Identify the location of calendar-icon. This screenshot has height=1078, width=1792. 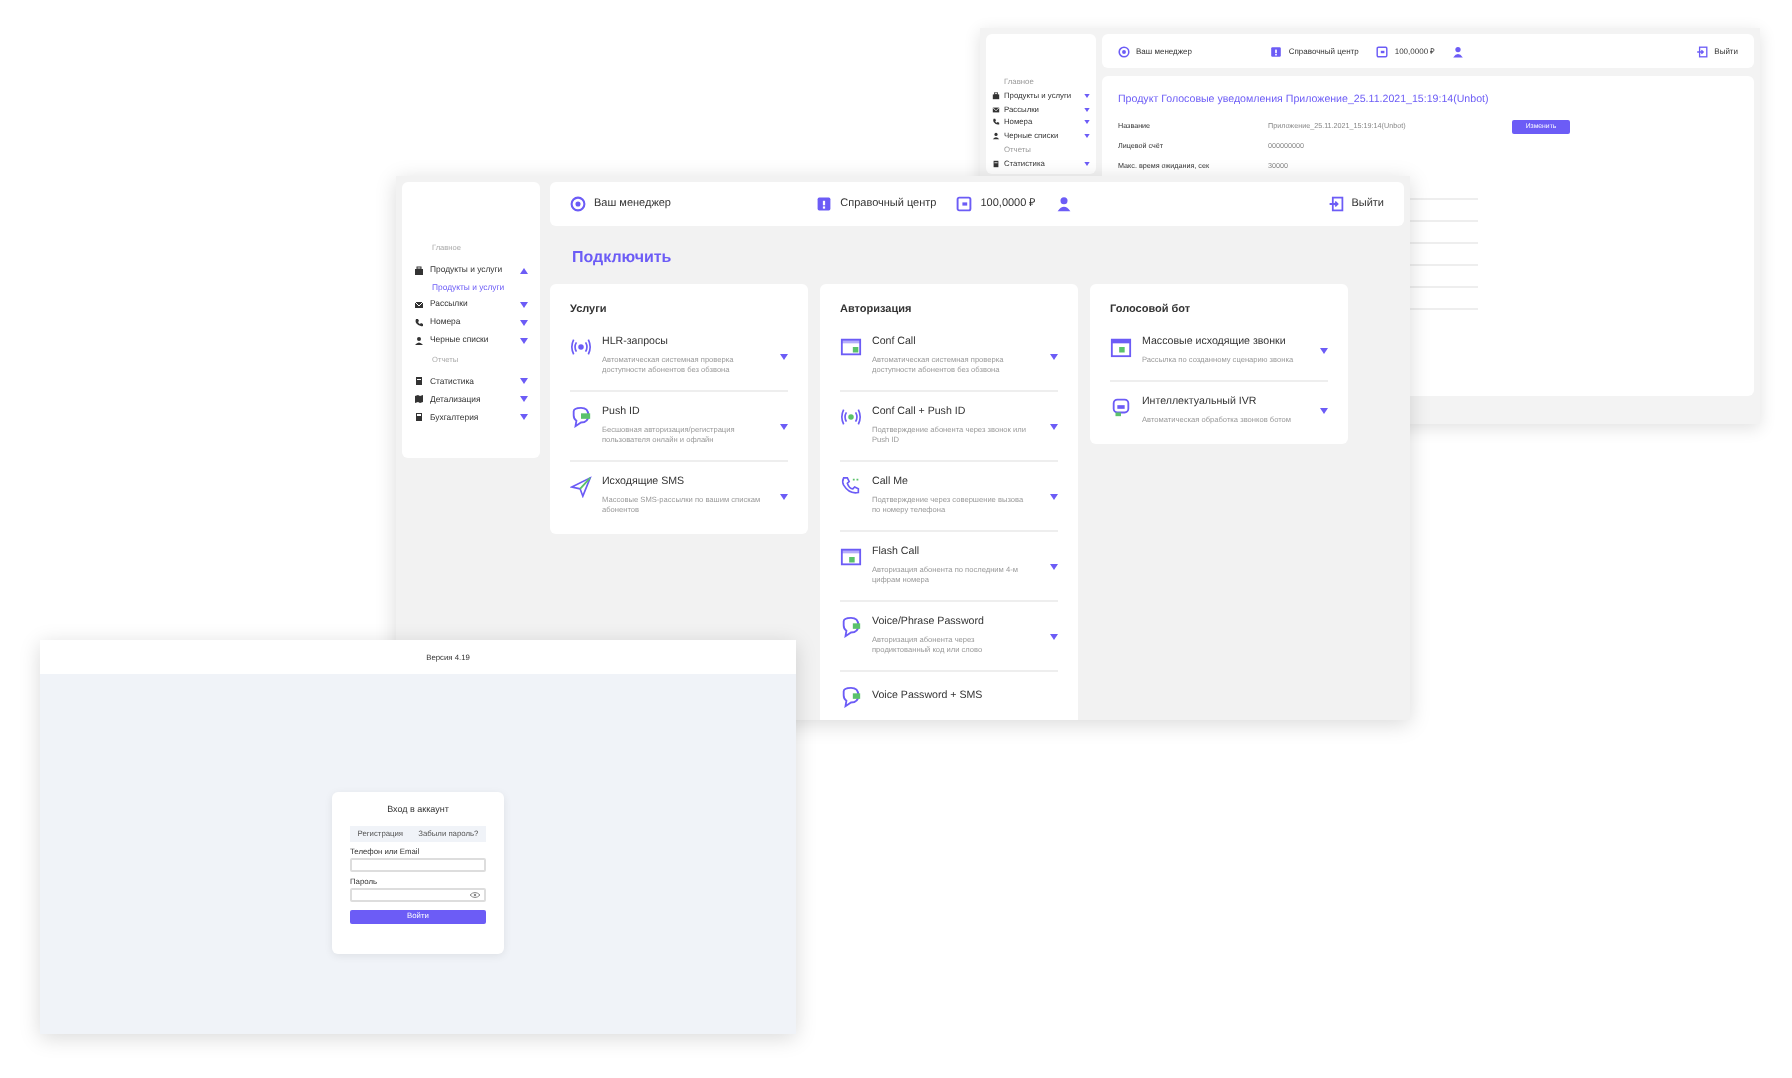
(1121, 347).